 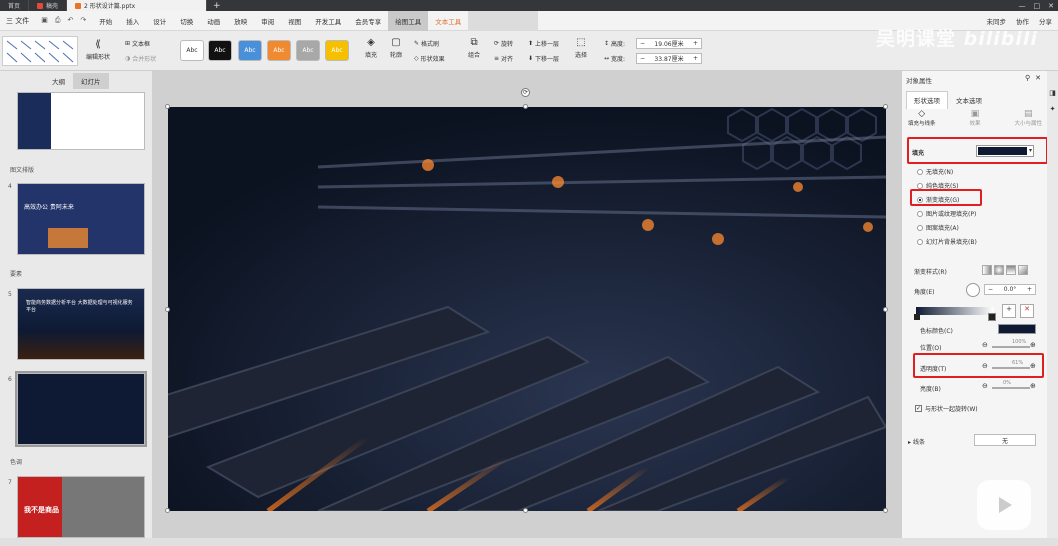 I want to click on radio-pattern-fill: 图案填充(A), so click(x=938, y=227).